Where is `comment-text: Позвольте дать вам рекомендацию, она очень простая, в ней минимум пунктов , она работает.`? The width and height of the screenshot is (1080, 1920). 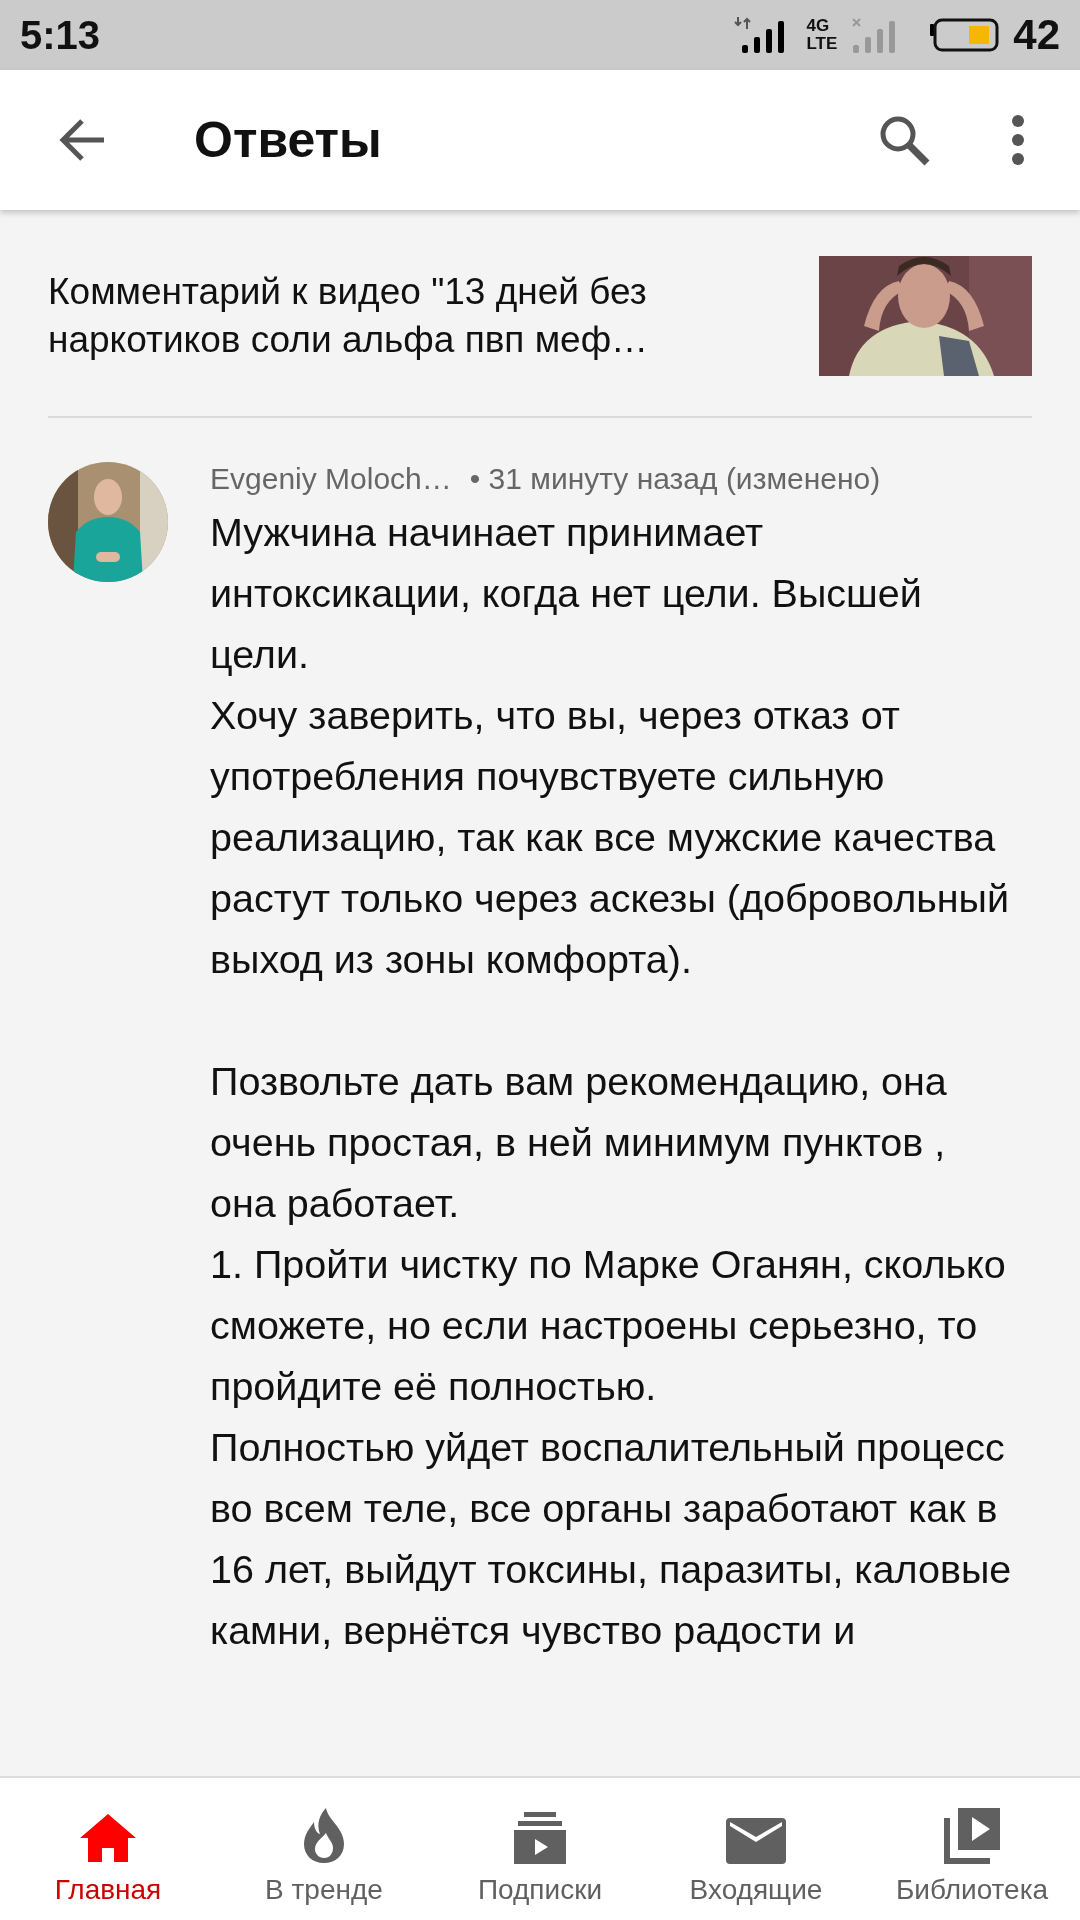 comment-text: Позвольте дать вам рекомендацию, она очень простая, в ней минимум пунктов , она работает. is located at coordinates (579, 1142).